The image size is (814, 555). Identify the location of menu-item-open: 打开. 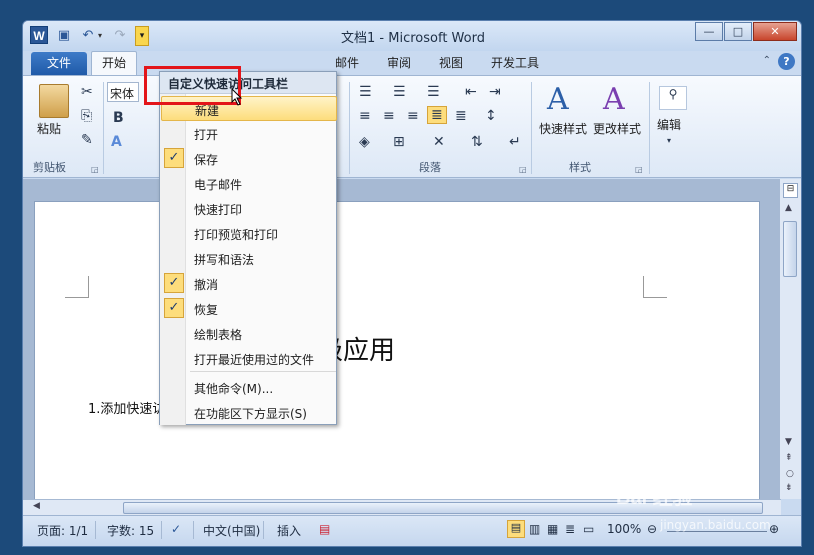
(249, 133).